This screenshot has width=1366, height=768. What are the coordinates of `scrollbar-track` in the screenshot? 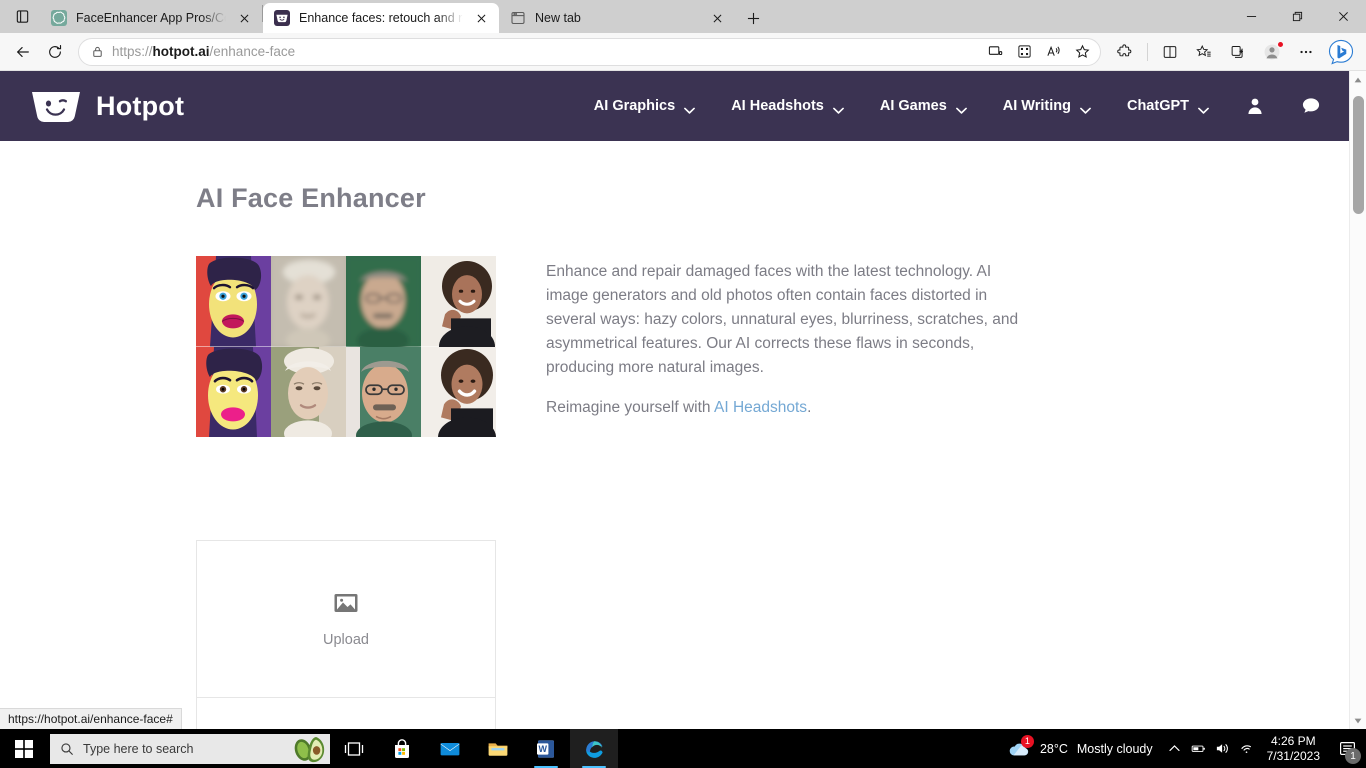 It's located at (1358, 400).